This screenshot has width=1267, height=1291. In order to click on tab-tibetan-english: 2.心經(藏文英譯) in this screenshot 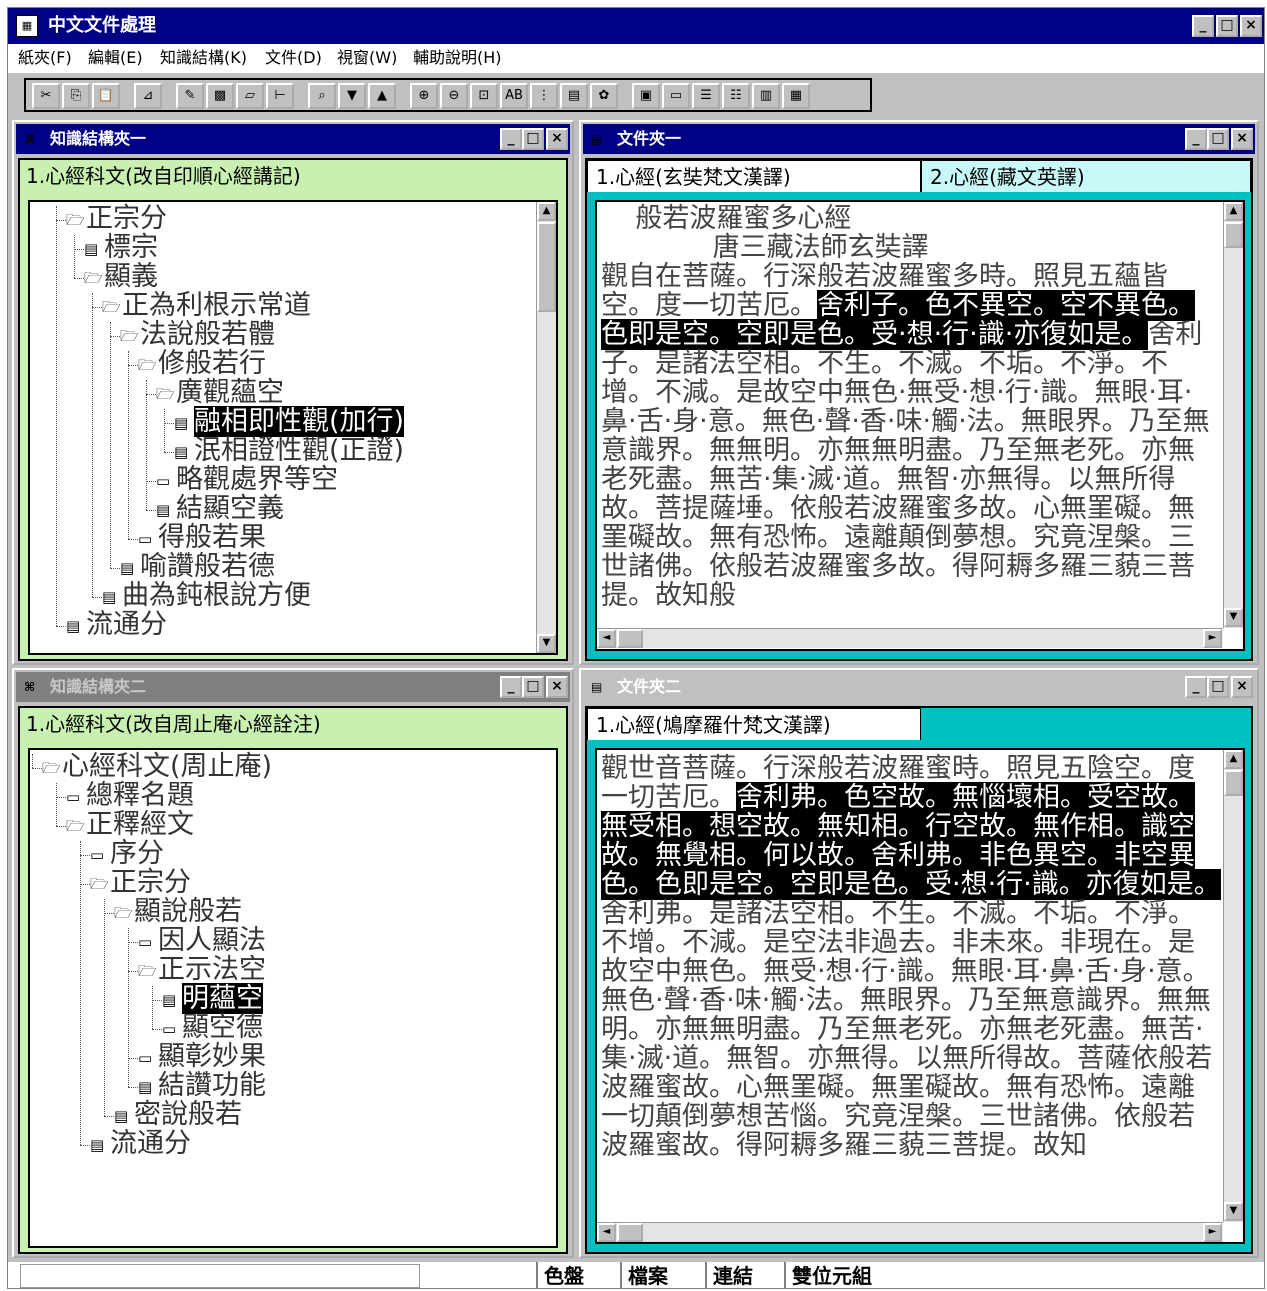, I will do `click(1086, 176)`.